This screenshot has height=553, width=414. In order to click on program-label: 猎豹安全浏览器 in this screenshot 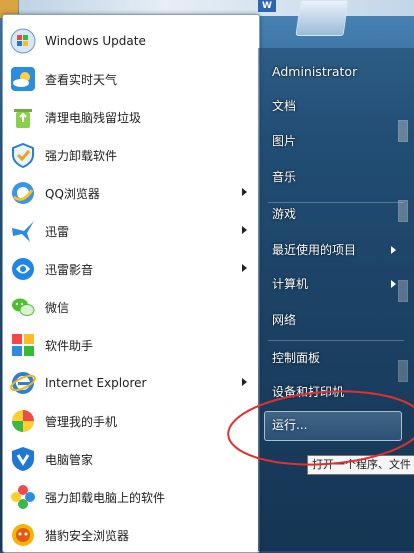, I will do `click(87, 535)`.